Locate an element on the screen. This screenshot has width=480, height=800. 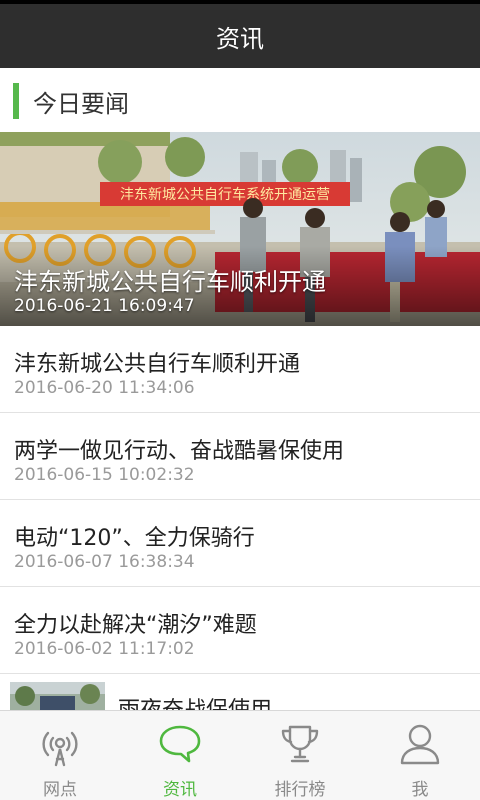
tab-label: 我 is located at coordinates (420, 790).